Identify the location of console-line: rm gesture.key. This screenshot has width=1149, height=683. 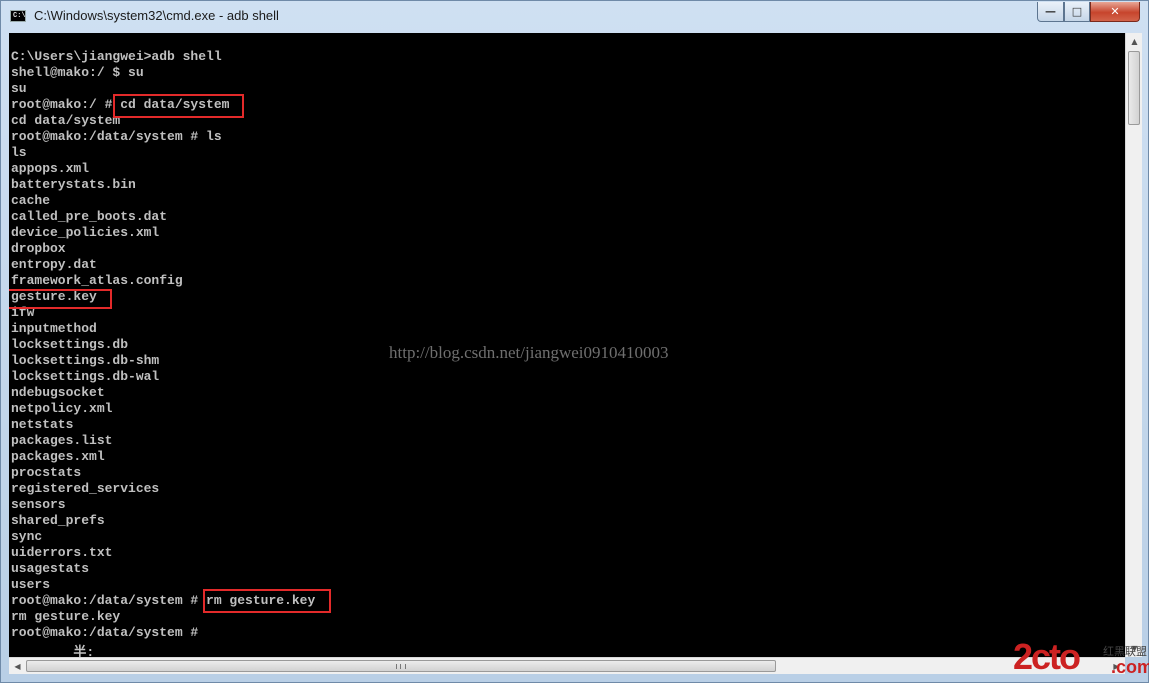
(66, 616).